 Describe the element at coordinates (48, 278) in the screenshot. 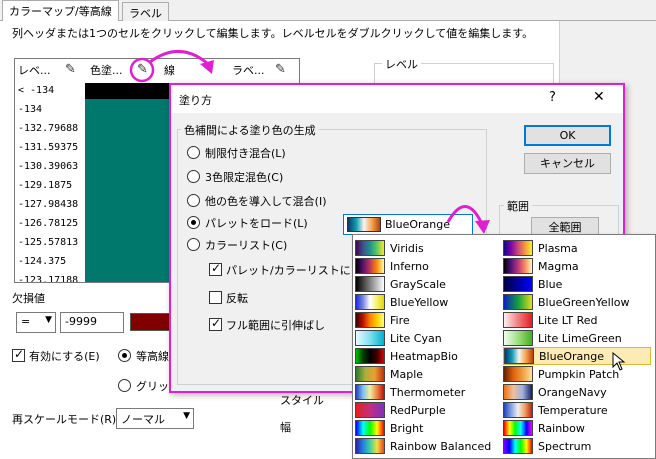

I see `level-cell: -123.17188` at that location.